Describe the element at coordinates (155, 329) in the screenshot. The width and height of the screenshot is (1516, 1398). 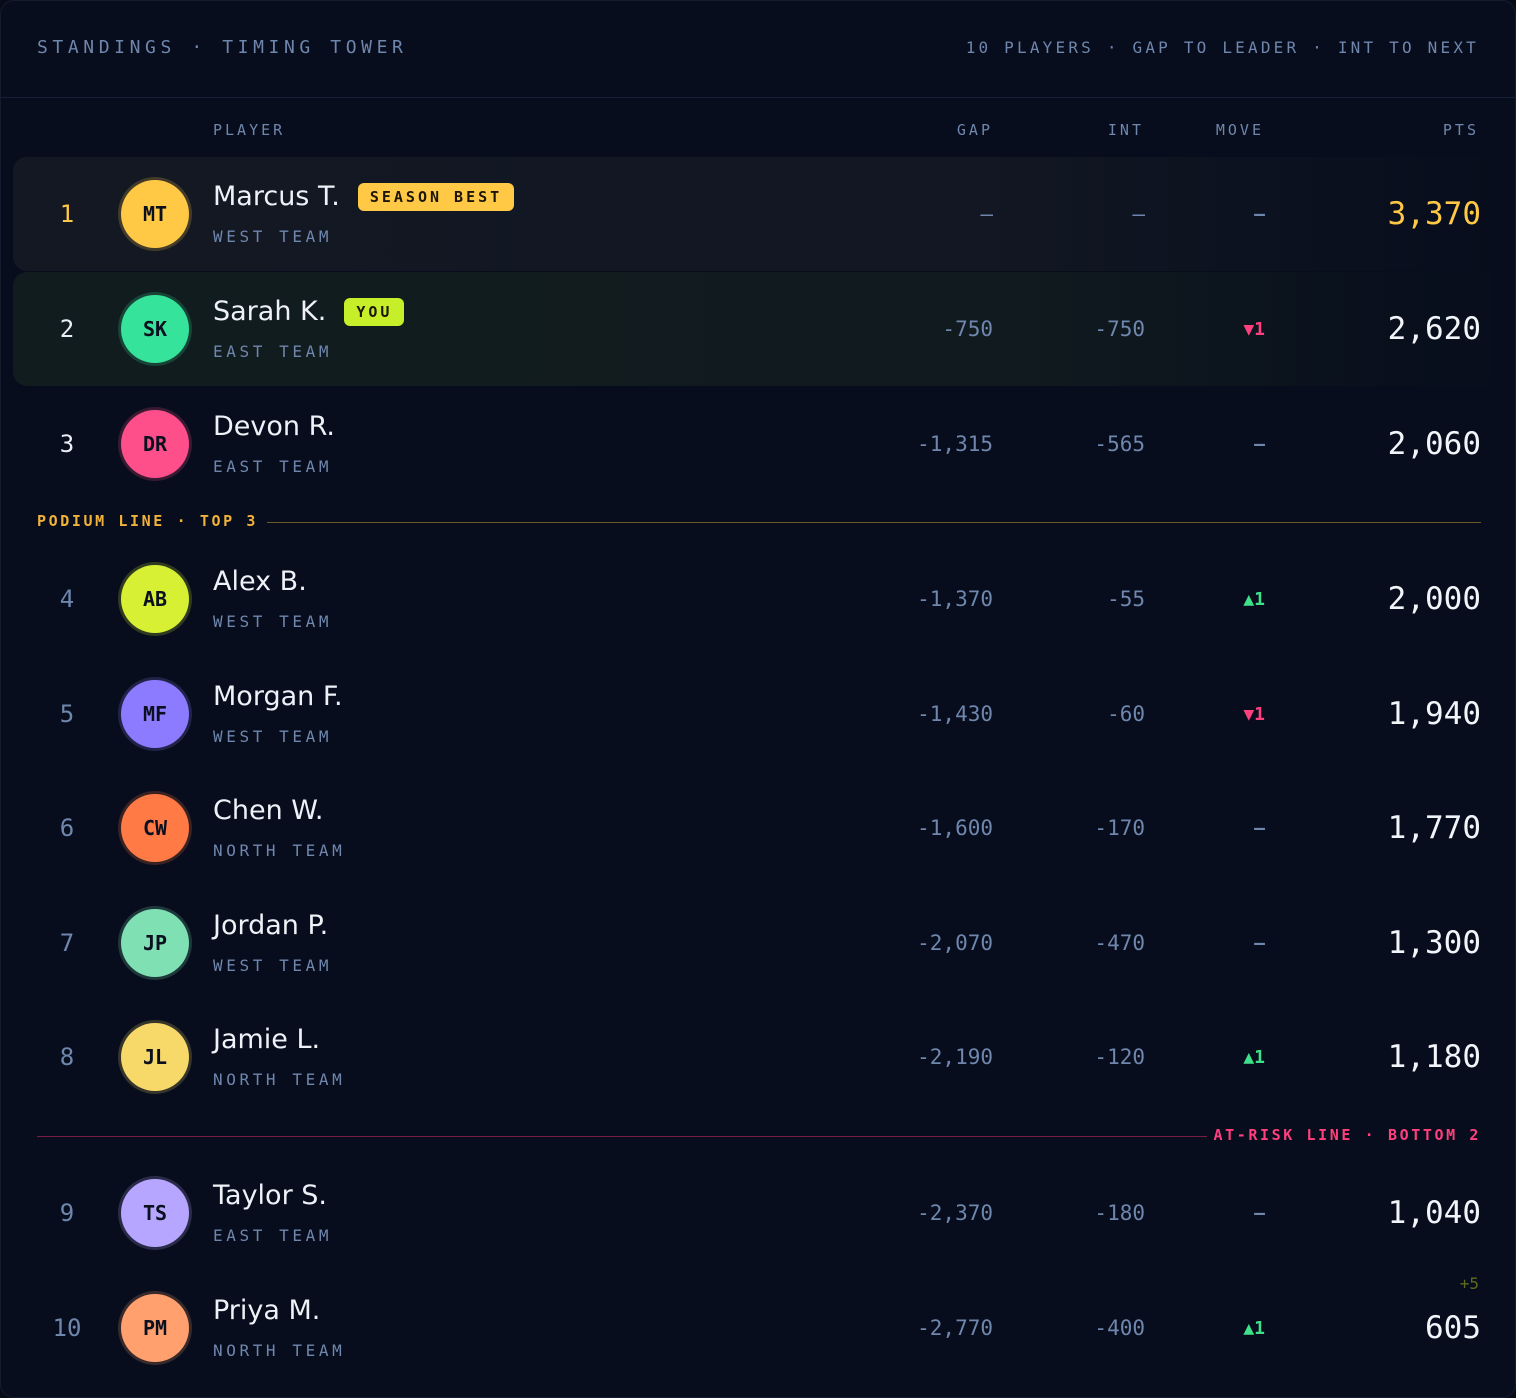
I see `avatar: SK` at that location.